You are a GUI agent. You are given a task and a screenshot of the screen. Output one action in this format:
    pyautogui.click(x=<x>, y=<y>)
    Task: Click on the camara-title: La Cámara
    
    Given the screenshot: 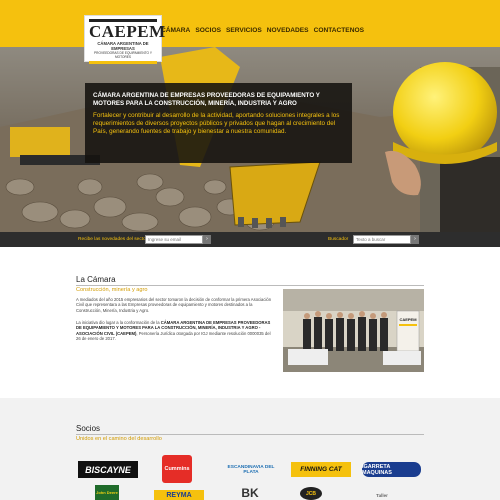 What is the action you would take?
    pyautogui.click(x=96, y=279)
    